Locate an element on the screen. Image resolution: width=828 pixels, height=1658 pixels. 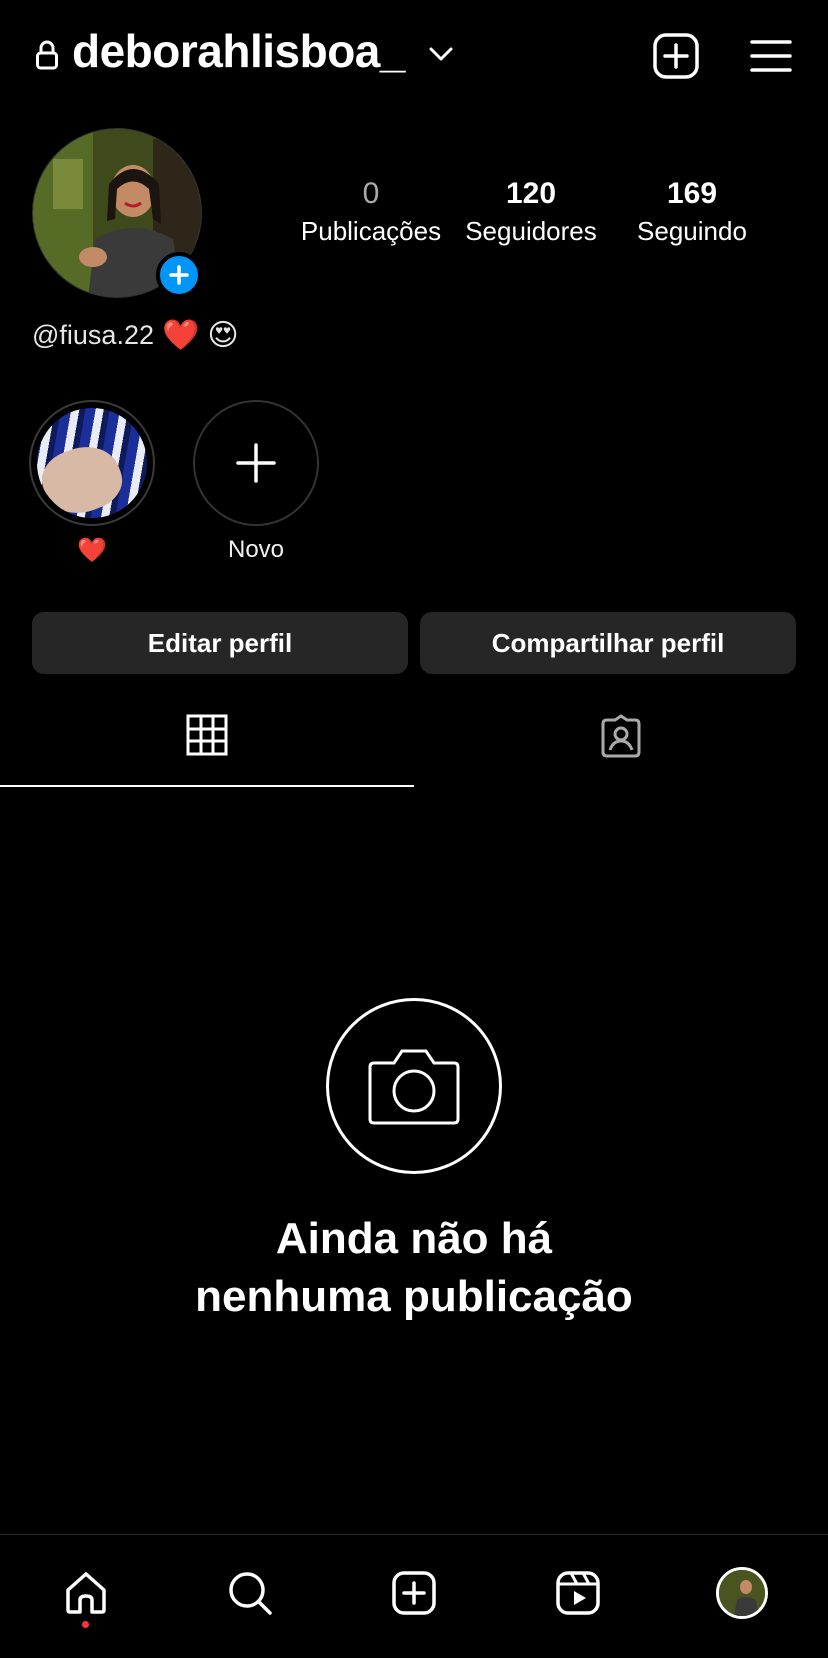
menu-icon is located at coordinates (771, 56).